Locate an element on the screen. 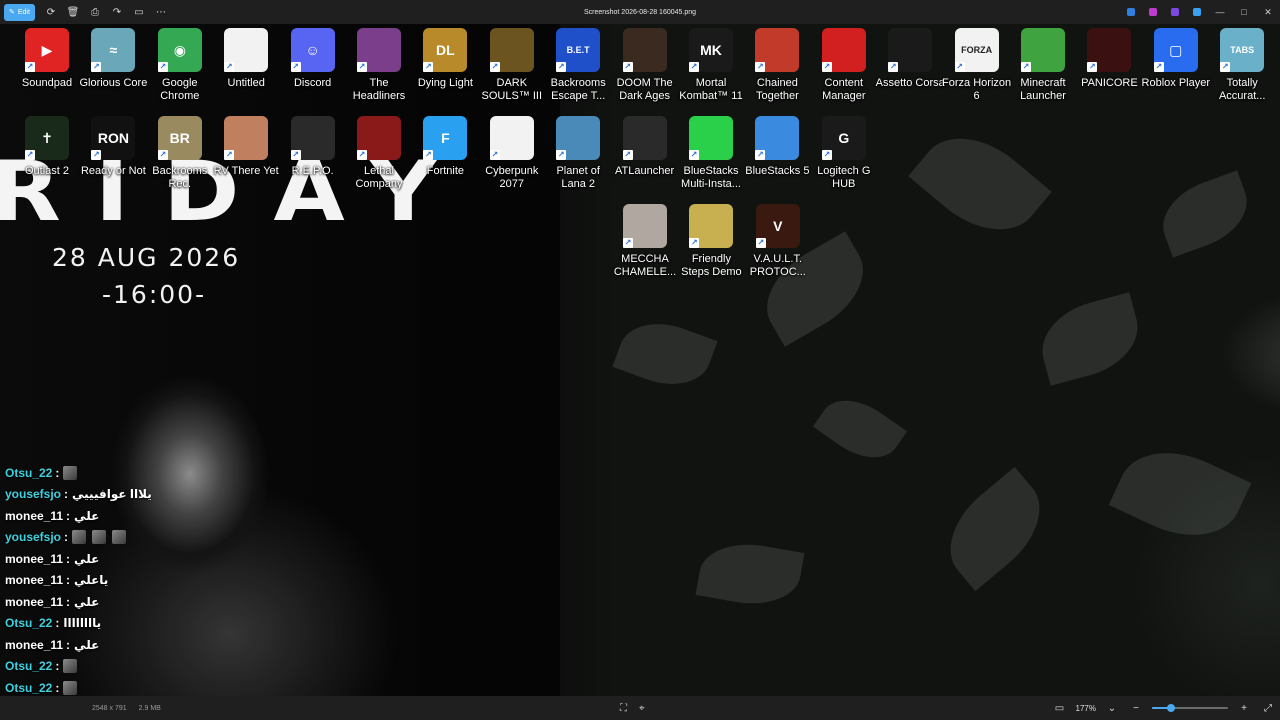  zoom-slider is located at coordinates (1190, 708).